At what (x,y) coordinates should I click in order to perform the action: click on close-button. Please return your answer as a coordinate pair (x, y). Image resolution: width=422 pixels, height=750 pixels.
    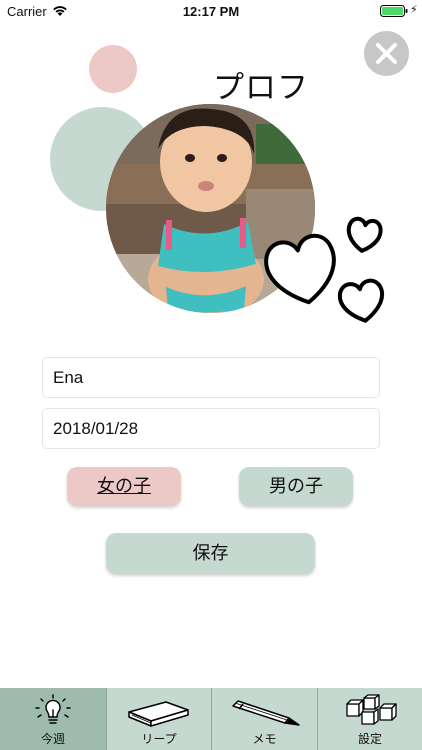
    Looking at the image, I should click on (386, 53).